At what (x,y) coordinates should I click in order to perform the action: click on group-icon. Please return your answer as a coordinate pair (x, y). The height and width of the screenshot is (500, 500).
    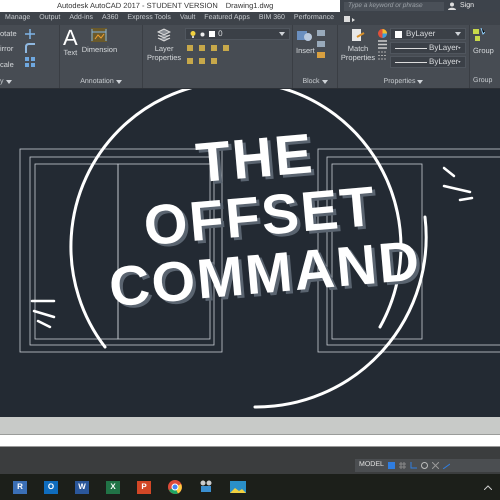
    Looking at the image, I should click on (479, 35).